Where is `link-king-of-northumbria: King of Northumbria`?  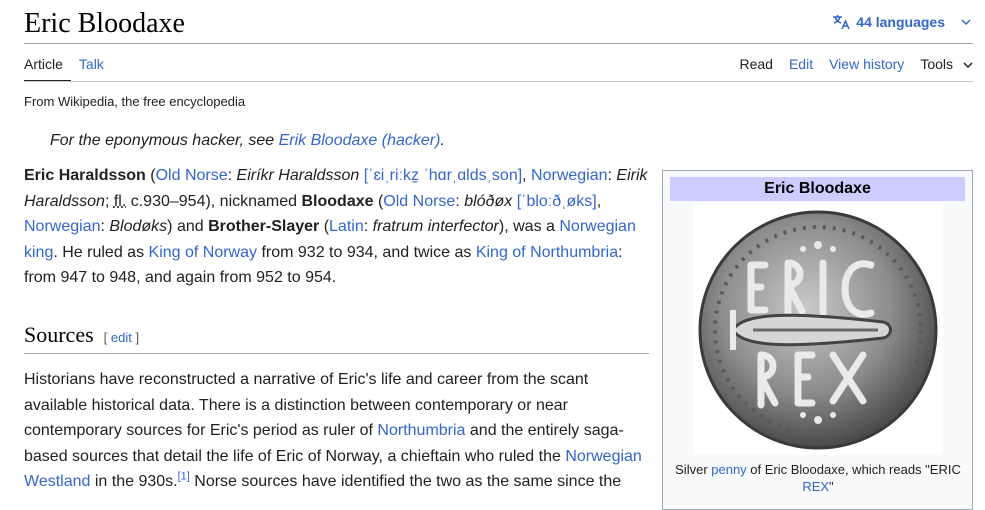 link-king-of-northumbria: King of Northumbria is located at coordinates (547, 252).